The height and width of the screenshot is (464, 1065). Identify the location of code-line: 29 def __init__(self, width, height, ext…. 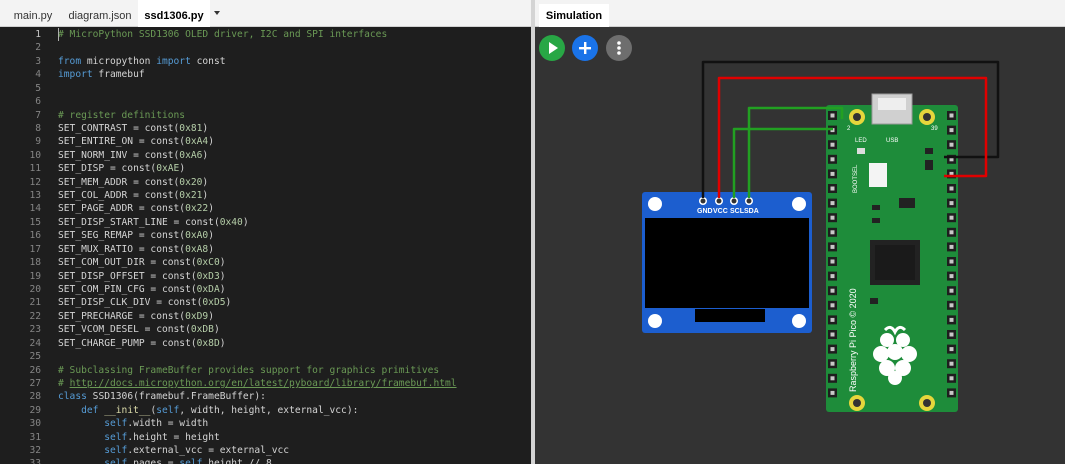
(265, 411).